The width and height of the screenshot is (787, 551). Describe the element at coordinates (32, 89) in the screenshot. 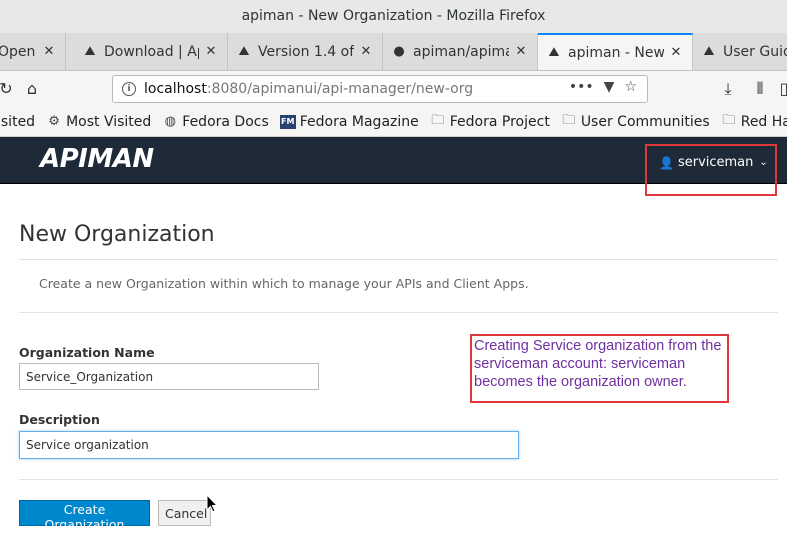

I see `home-icon: ⌂` at that location.